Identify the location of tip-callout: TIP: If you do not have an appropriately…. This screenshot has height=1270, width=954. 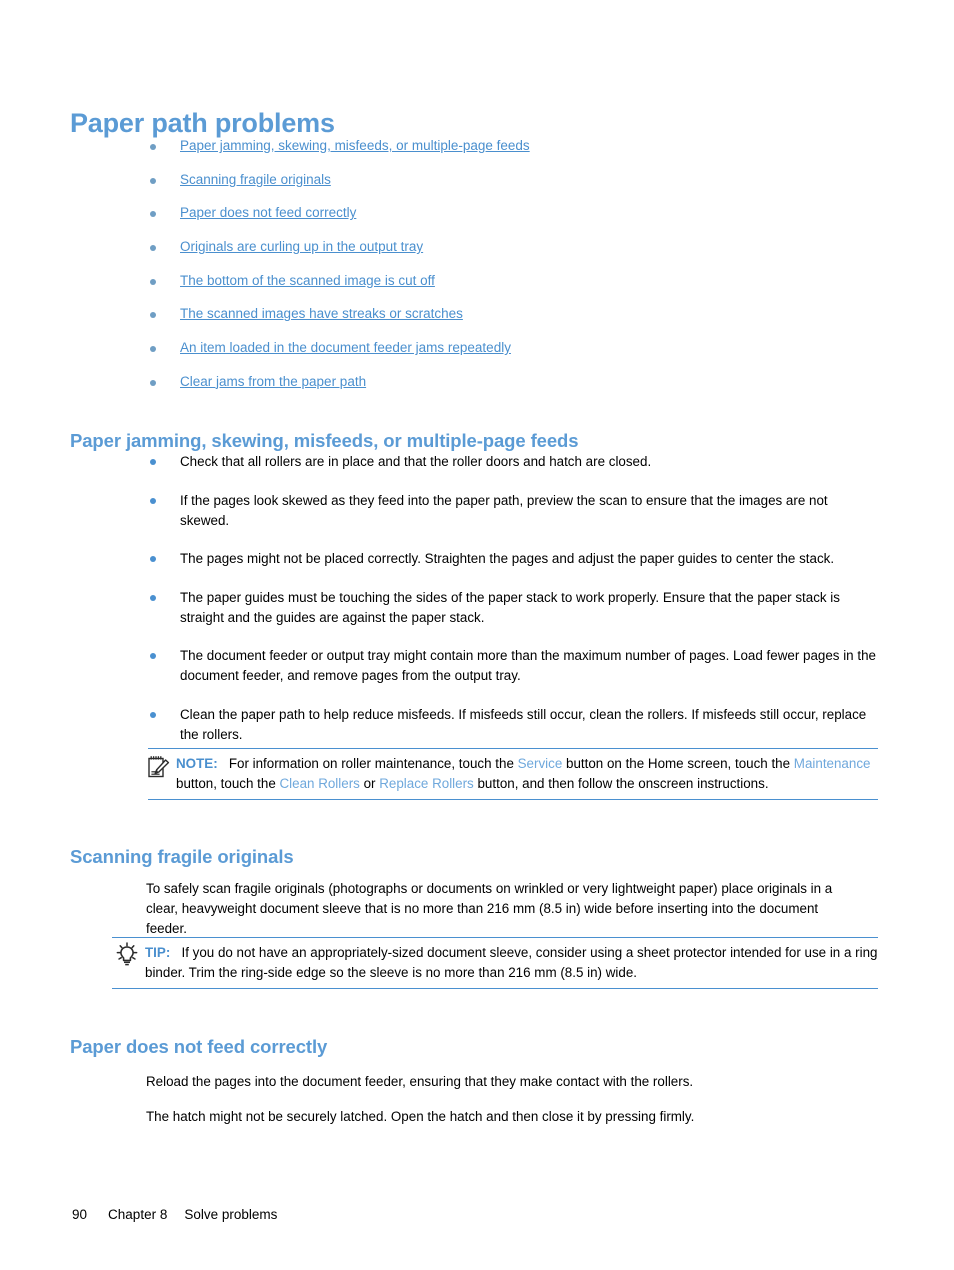
(495, 963).